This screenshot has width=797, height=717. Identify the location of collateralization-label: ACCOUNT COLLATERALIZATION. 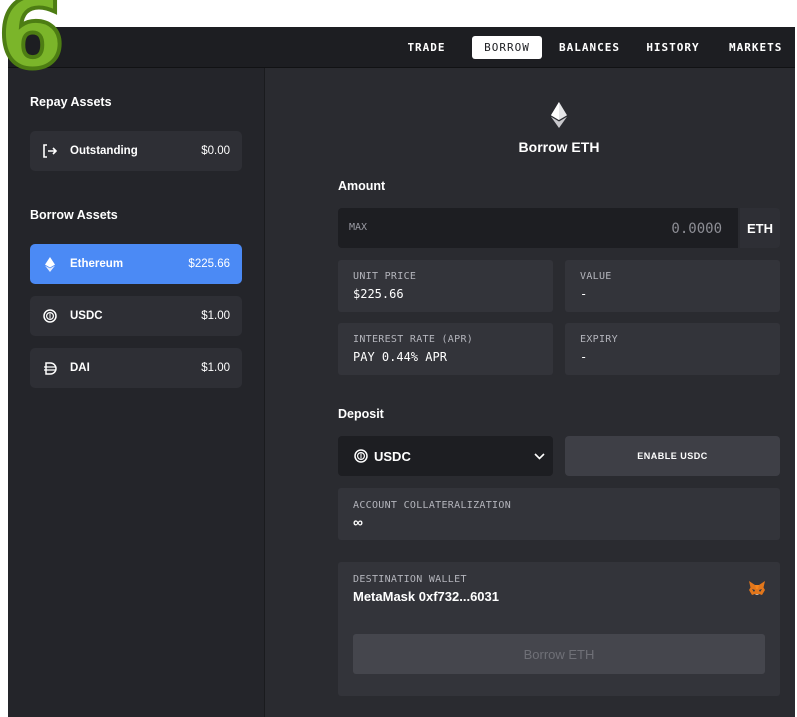
(432, 505).